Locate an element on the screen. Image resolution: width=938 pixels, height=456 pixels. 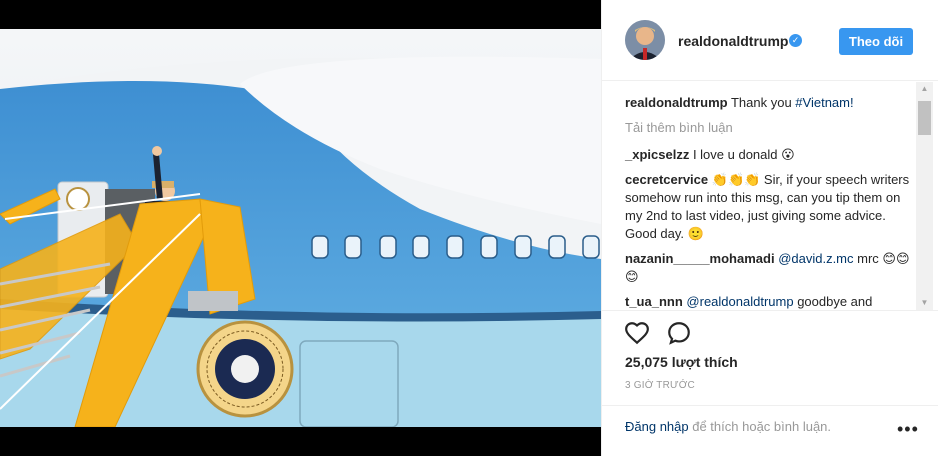
login-prompt: Đăng nhập để thích hoặc bình luận. is located at coordinates (728, 426).